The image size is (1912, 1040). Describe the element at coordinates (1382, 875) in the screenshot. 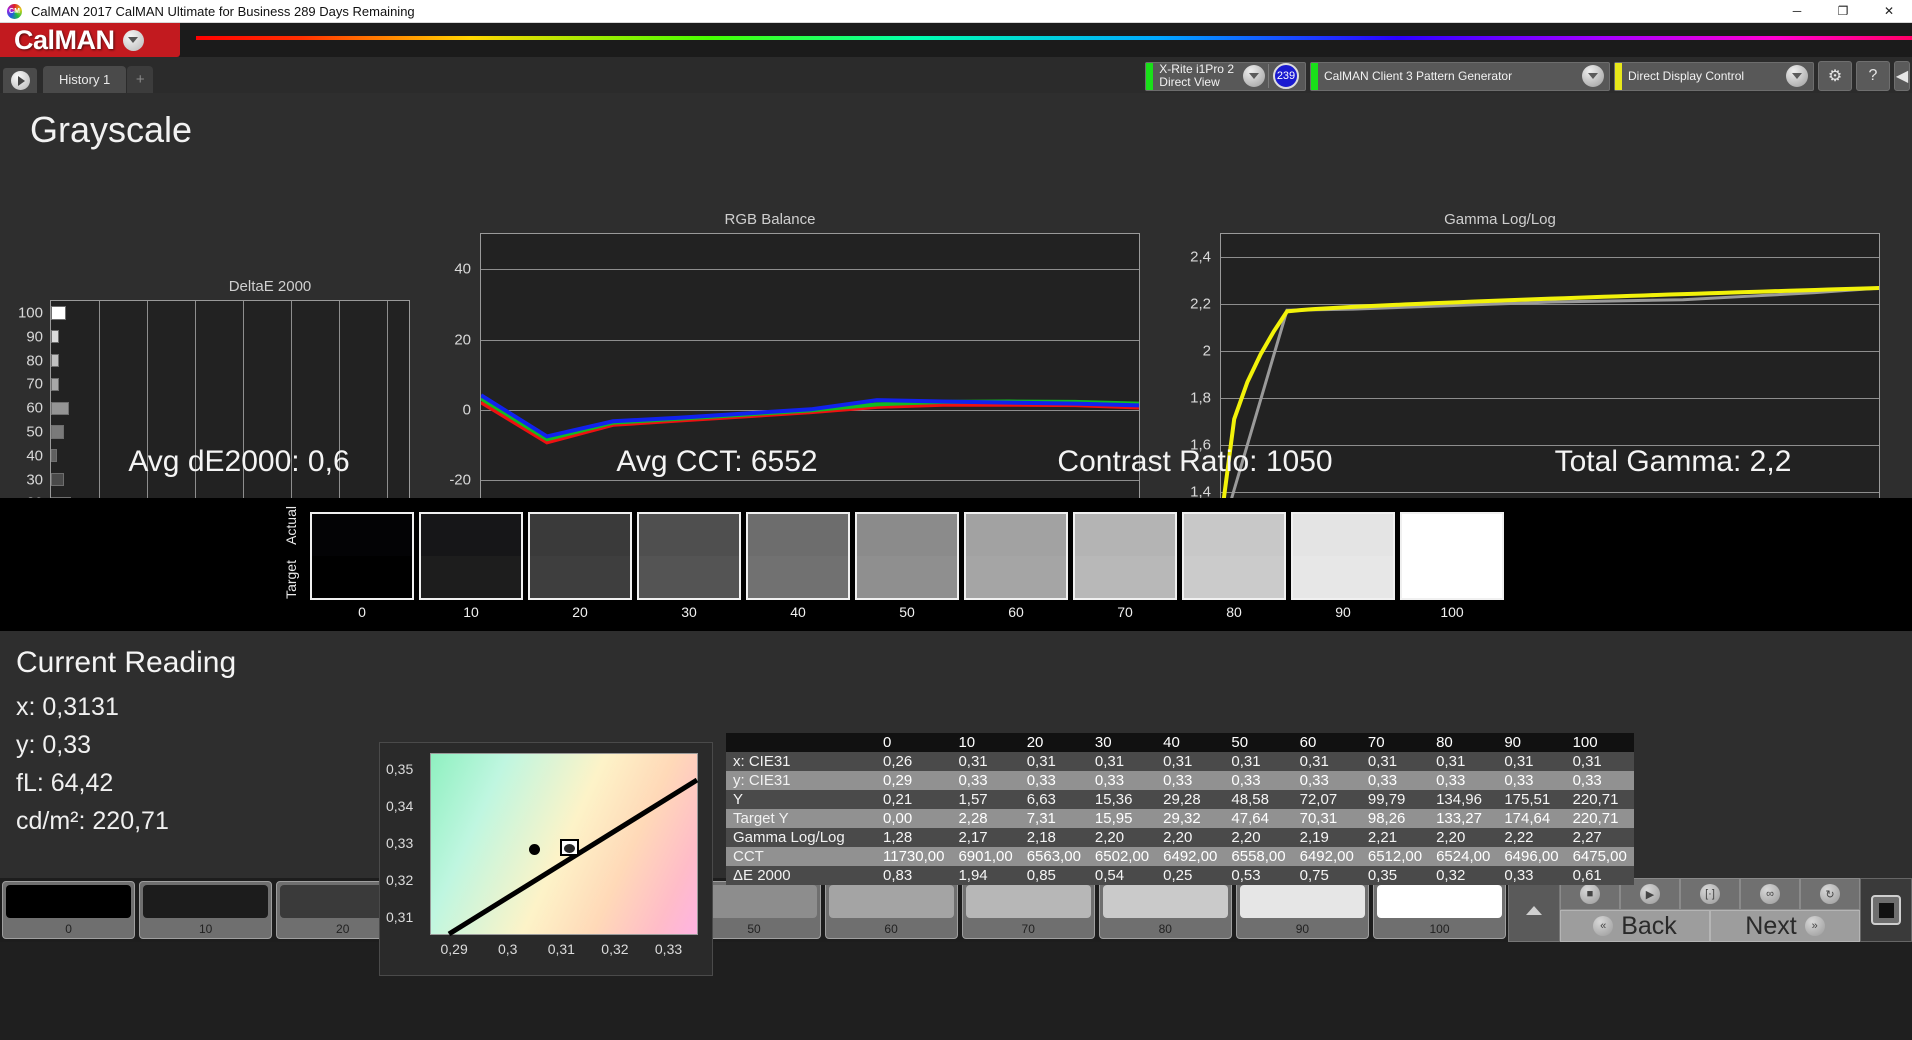

I see `table-cell: 0,35` at that location.